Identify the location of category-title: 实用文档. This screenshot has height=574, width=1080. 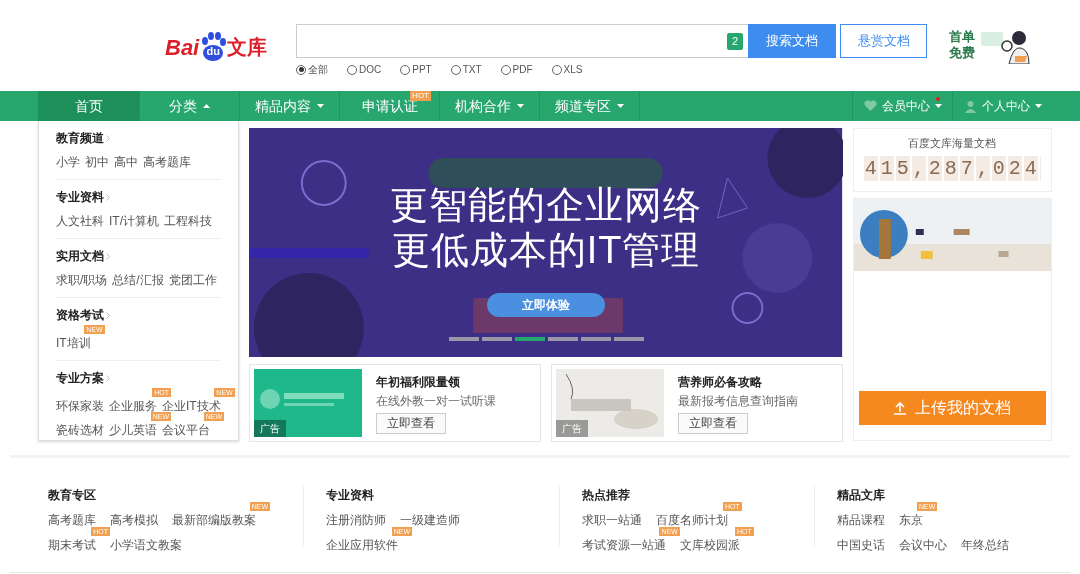
(80, 256).